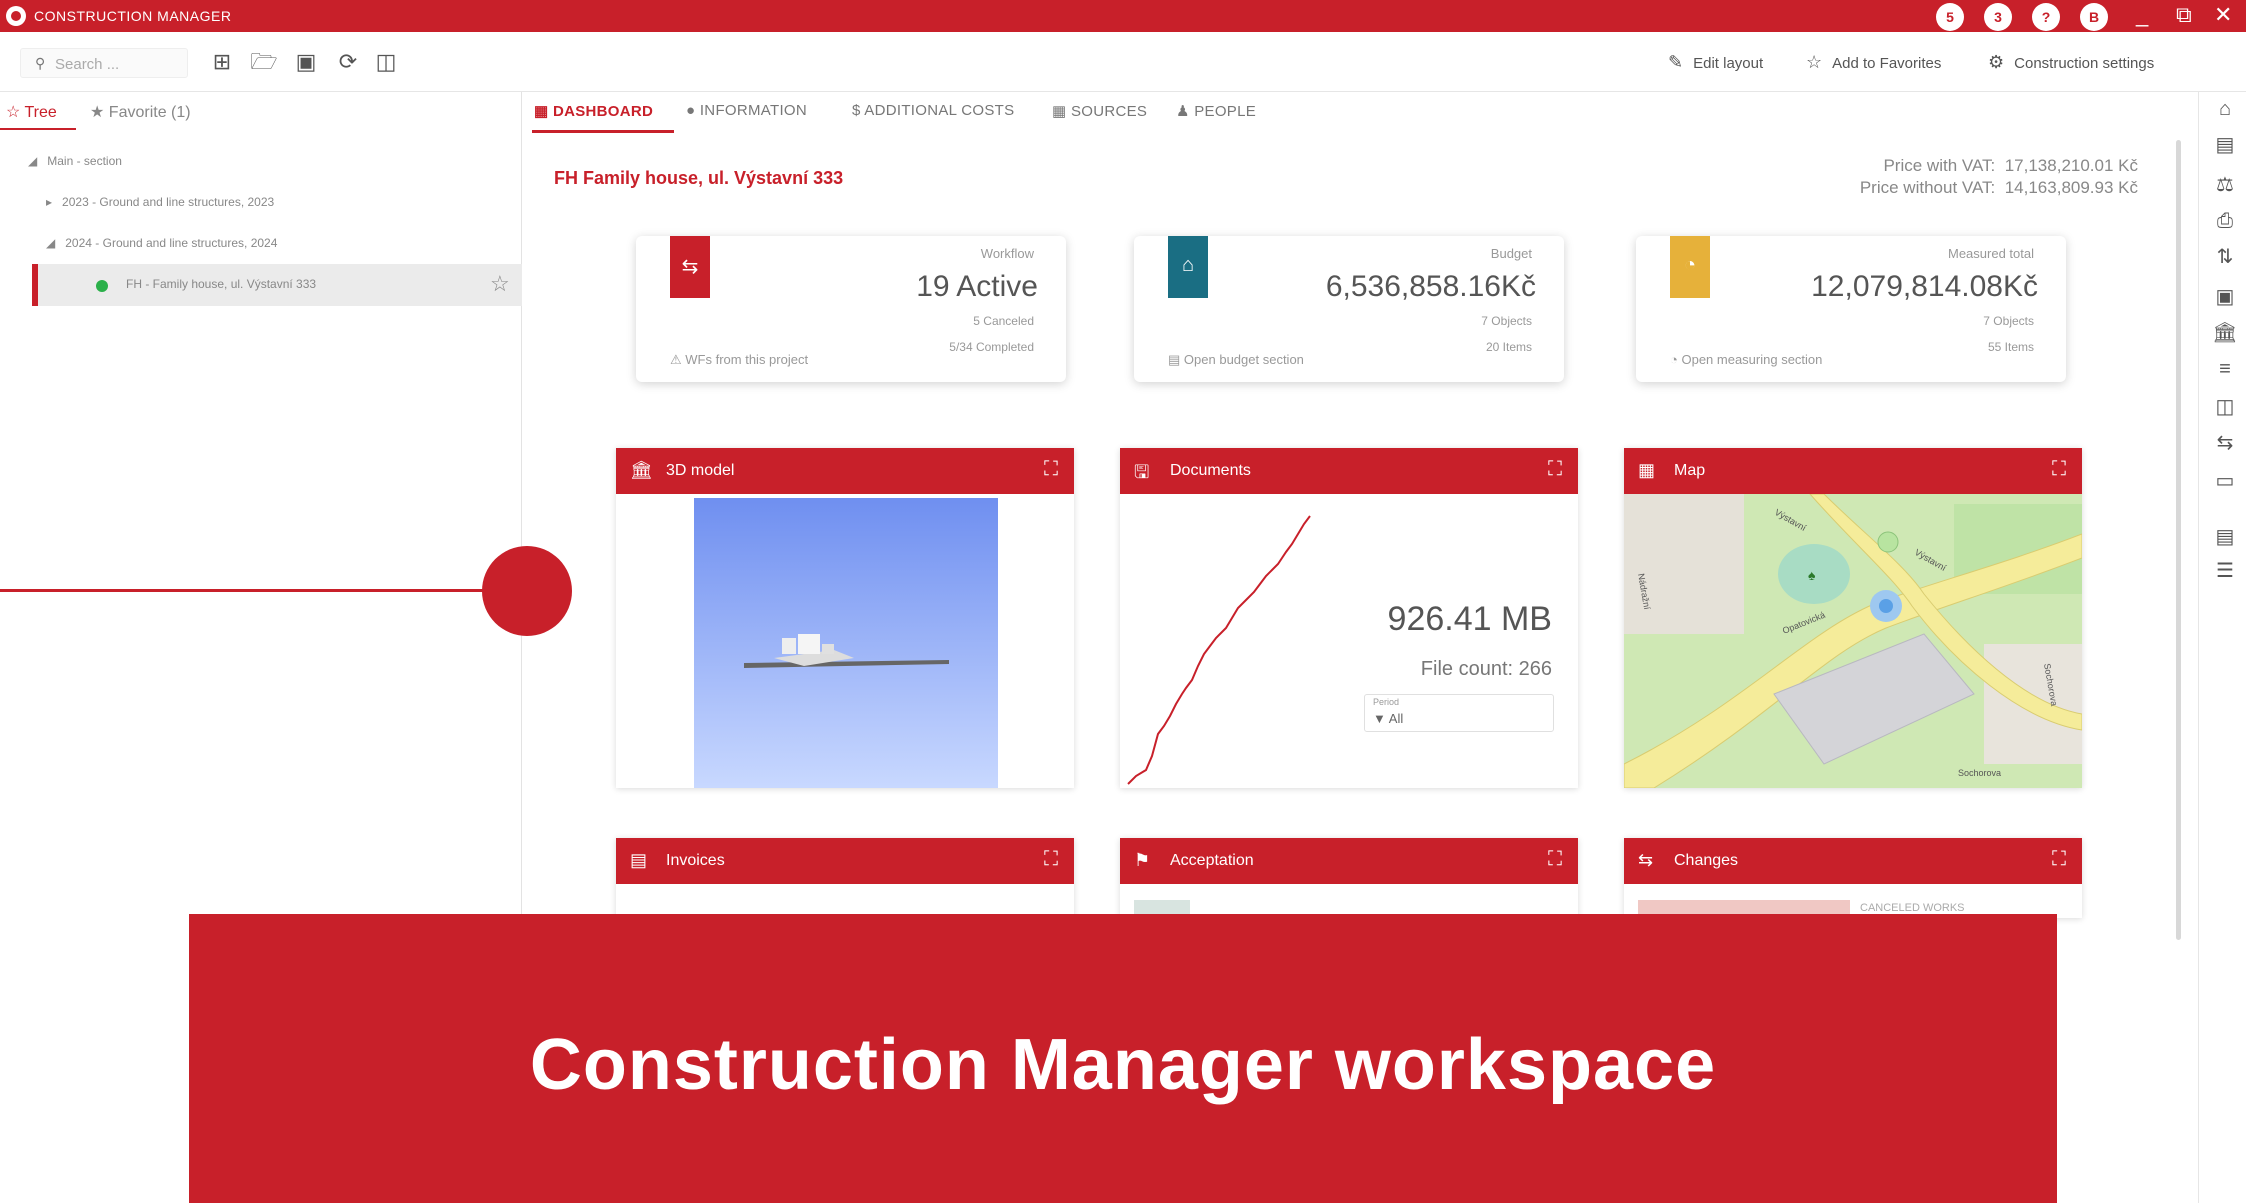 Image resolution: width=2246 pixels, height=1203 pixels. I want to click on collapsed-icon: ▸, so click(49, 202).